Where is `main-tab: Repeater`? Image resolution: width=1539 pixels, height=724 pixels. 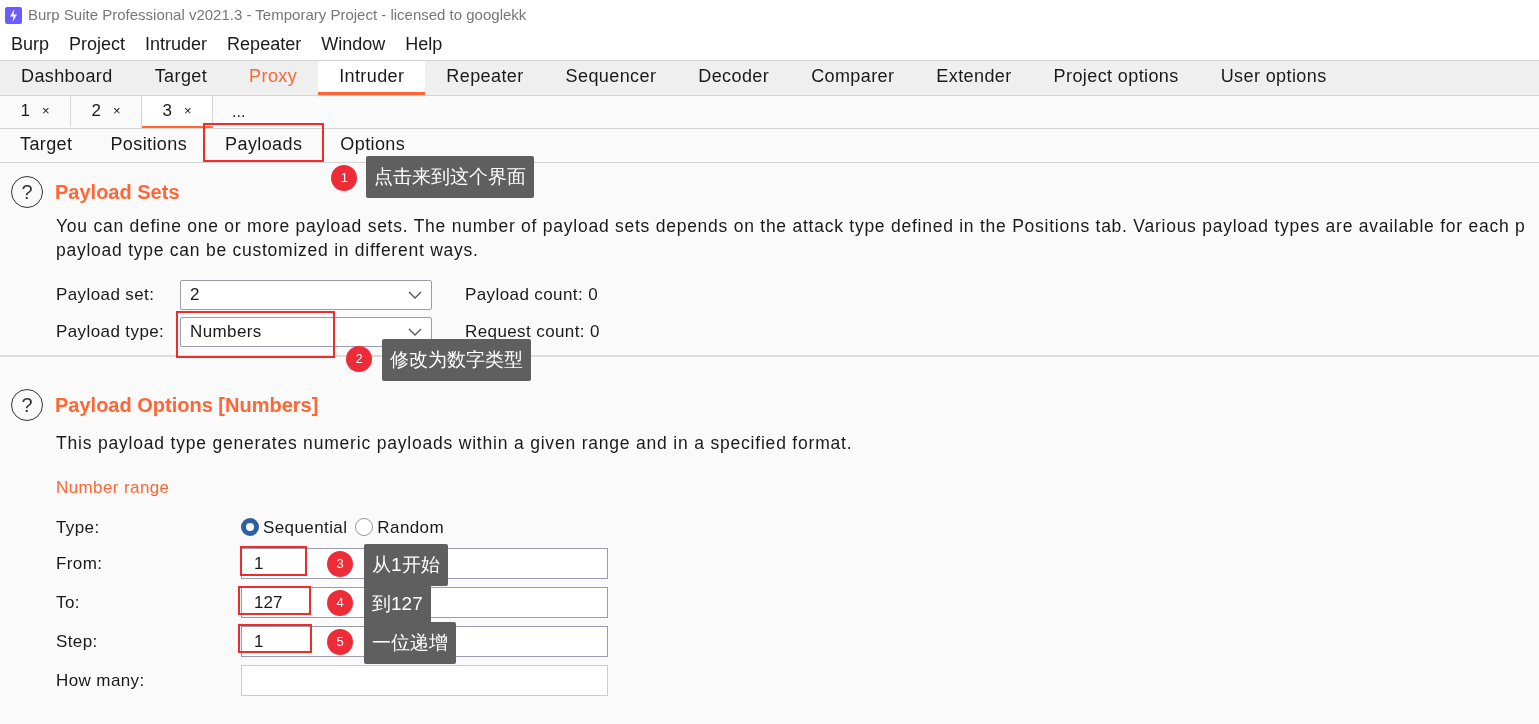
main-tab: Repeater is located at coordinates (485, 78).